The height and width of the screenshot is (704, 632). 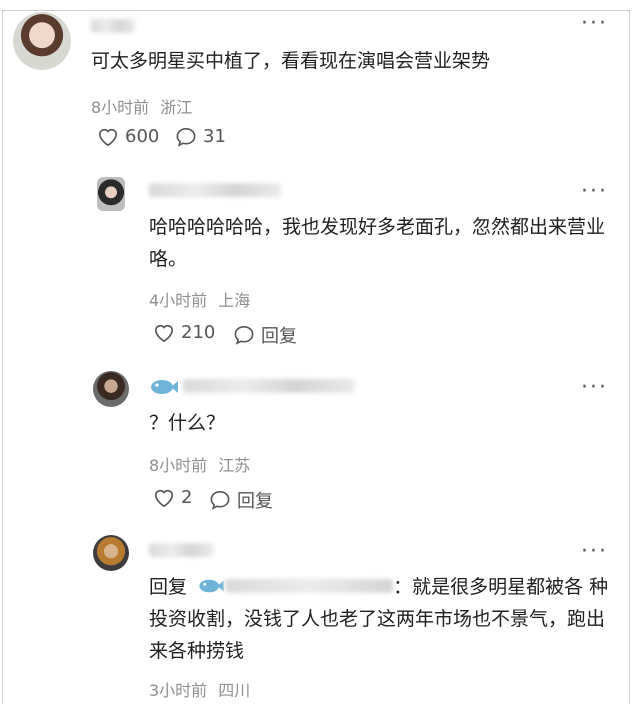 I want to click on like-button: 600, so click(x=128, y=136).